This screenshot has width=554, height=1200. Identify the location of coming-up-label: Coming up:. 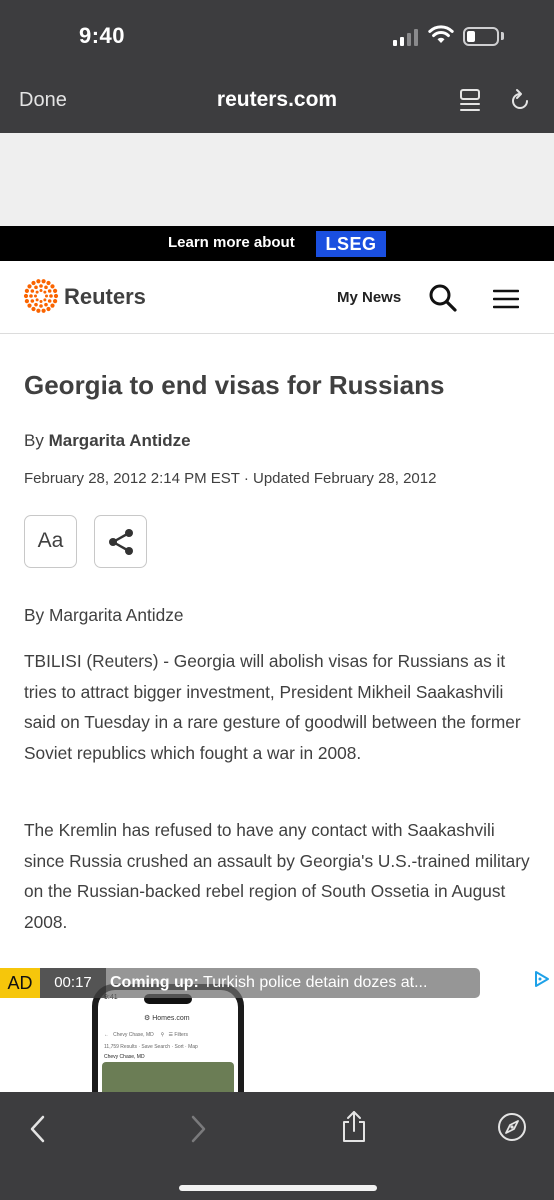
(154, 982).